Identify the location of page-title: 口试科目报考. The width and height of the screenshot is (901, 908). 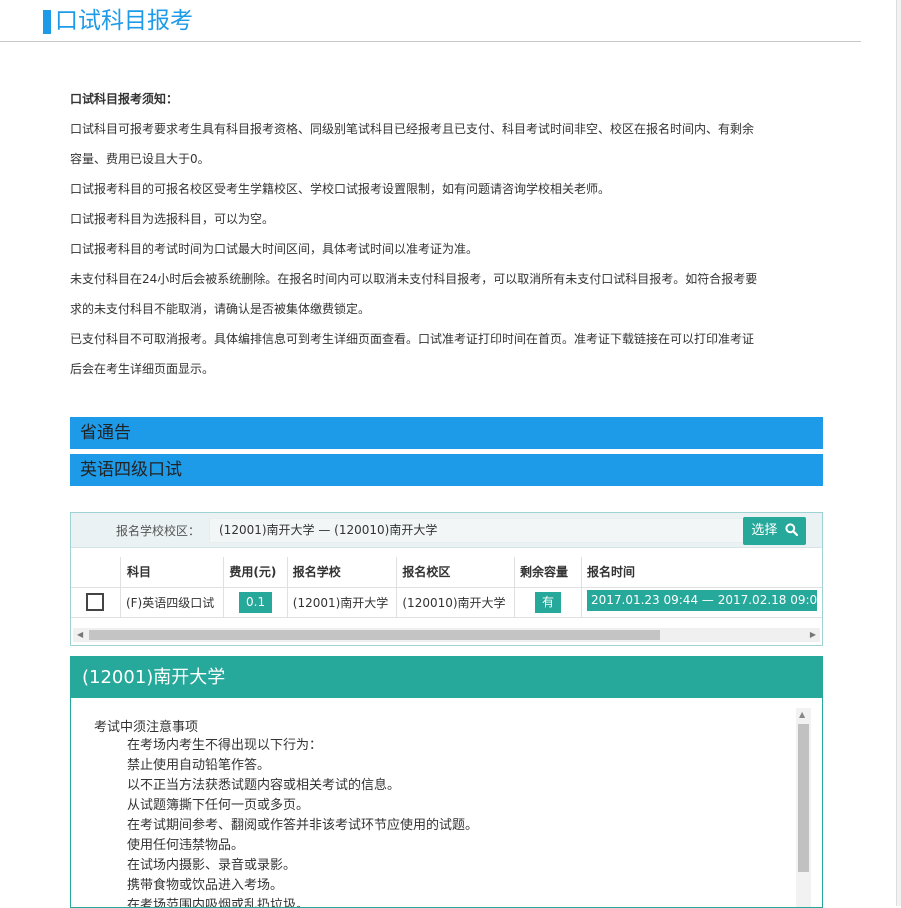
(124, 21).